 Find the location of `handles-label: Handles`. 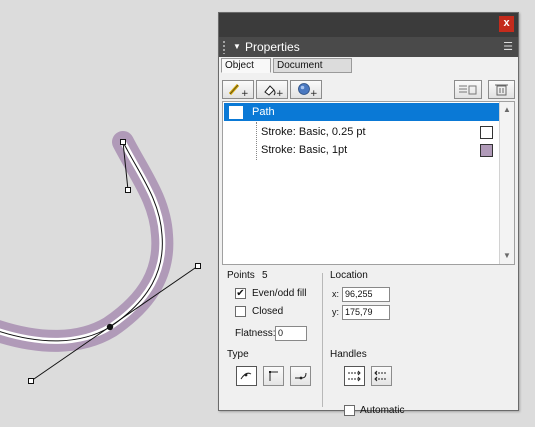

handles-label: Handles is located at coordinates (348, 354).